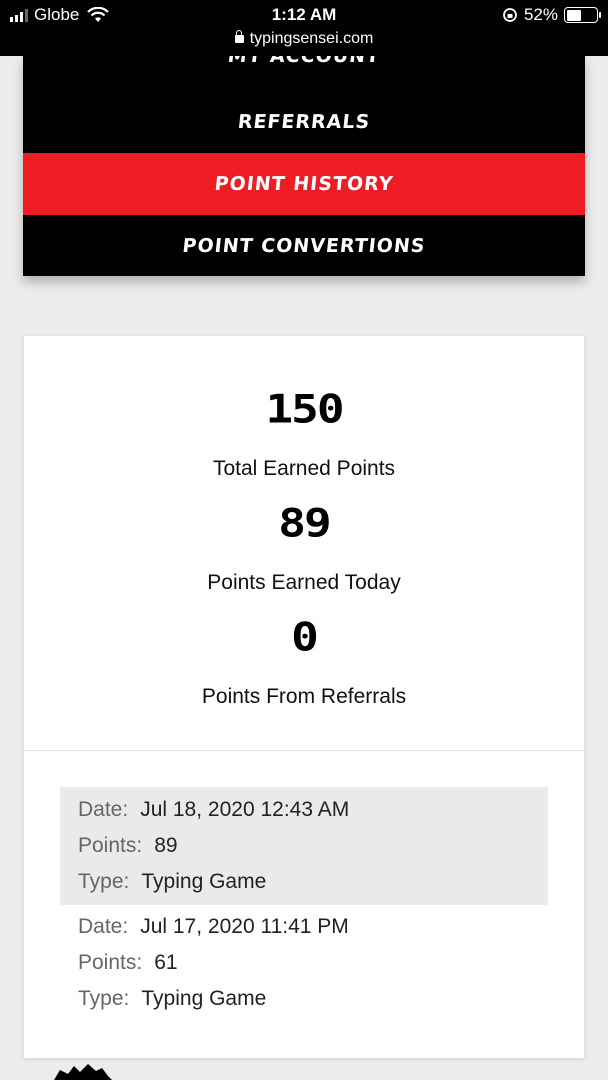  What do you see at coordinates (304, 523) in the screenshot?
I see `today-points-value: 89` at bounding box center [304, 523].